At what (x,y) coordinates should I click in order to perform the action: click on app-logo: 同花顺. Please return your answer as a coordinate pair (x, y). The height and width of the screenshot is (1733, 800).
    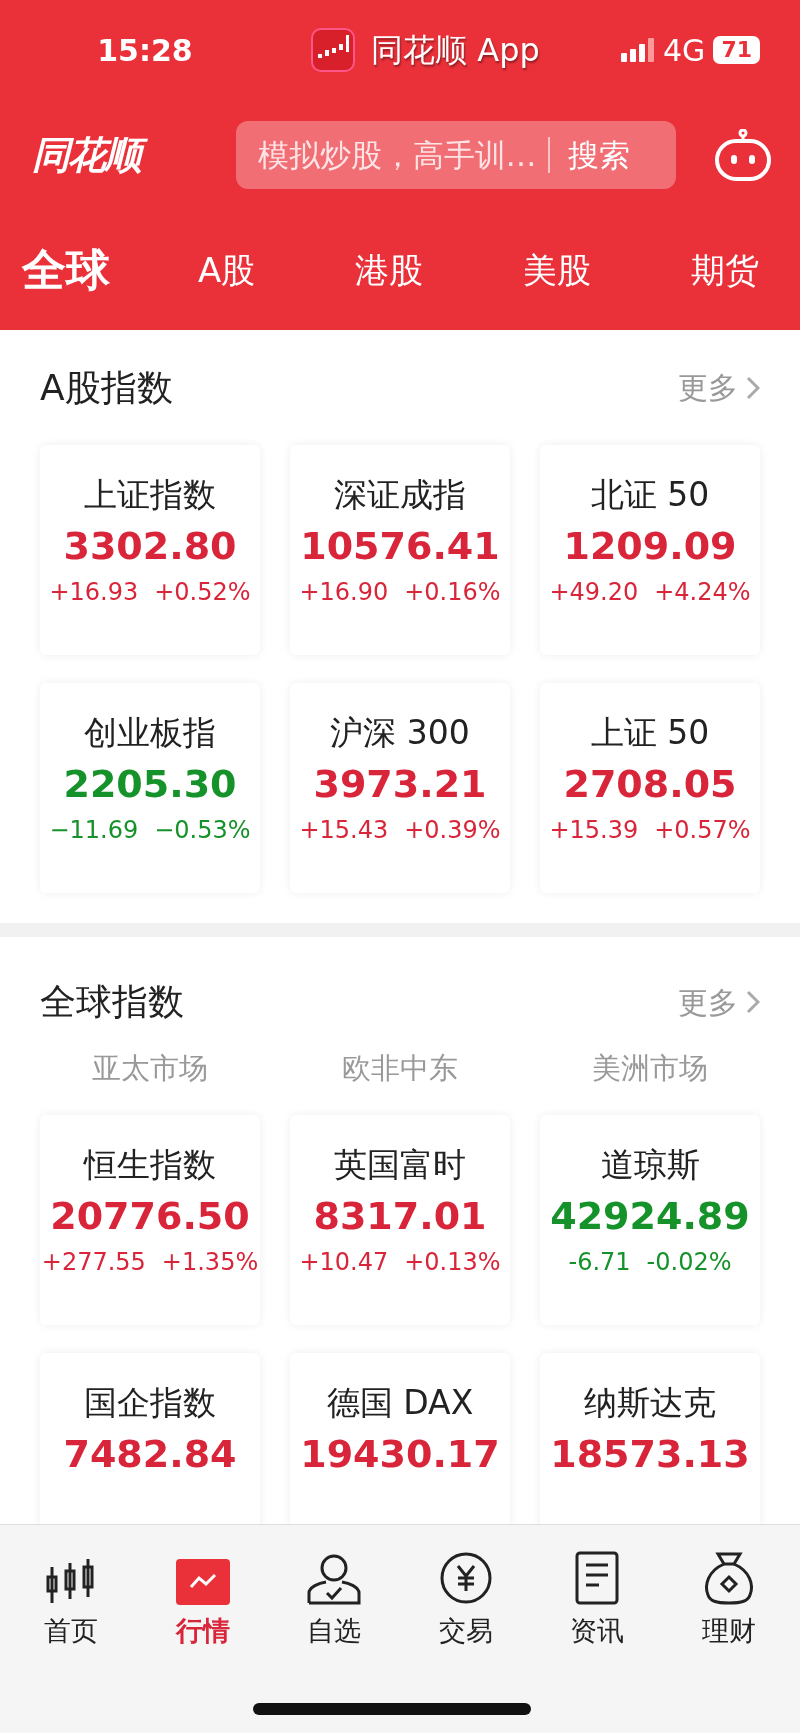
    Looking at the image, I should click on (114, 155).